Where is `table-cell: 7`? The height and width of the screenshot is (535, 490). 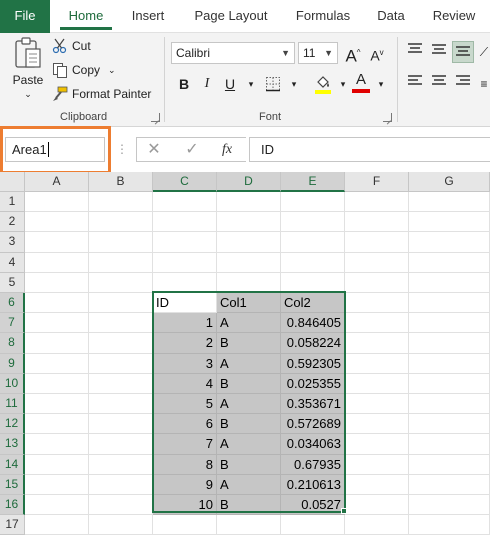 table-cell: 7 is located at coordinates (185, 444).